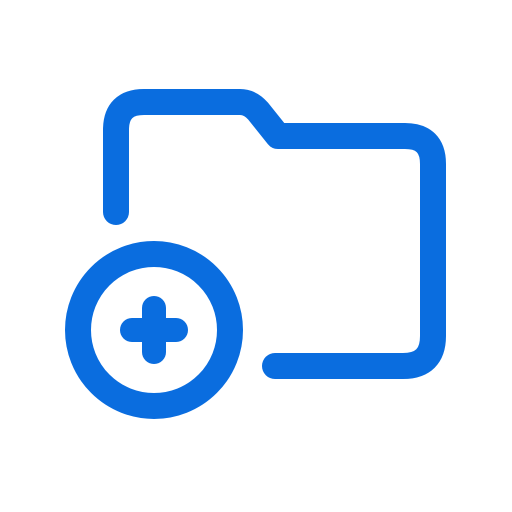 This screenshot has height=512, width=512. Describe the element at coordinates (154, 330) in the screenshot. I see `plus-icon` at that location.